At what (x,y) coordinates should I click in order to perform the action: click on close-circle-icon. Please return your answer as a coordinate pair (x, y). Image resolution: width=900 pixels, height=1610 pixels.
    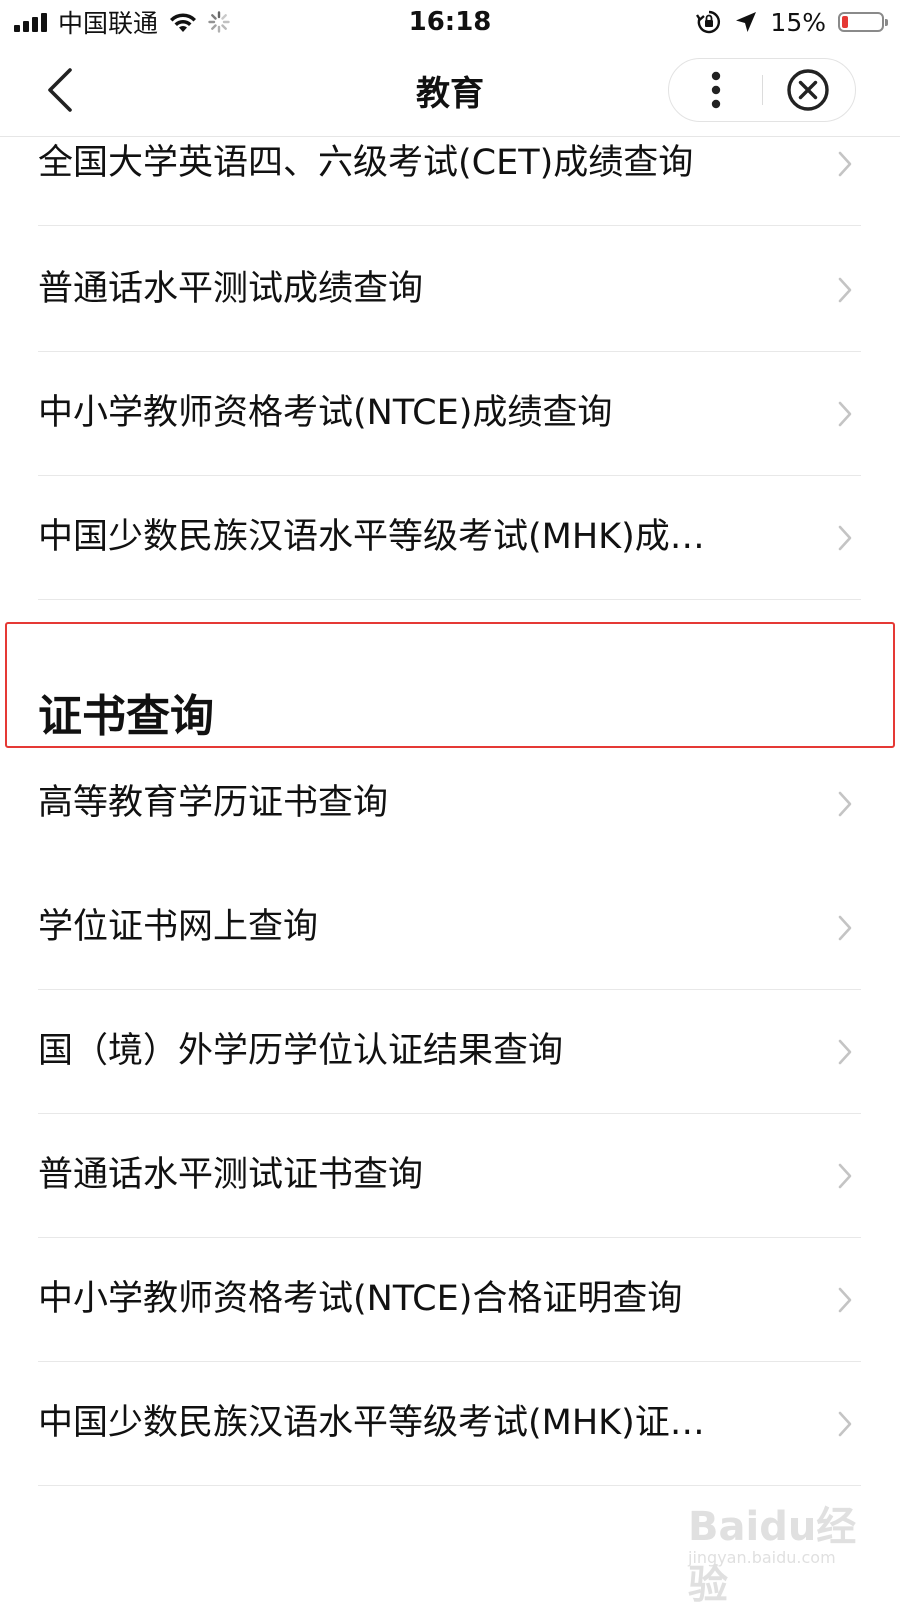
    Looking at the image, I should click on (808, 90).